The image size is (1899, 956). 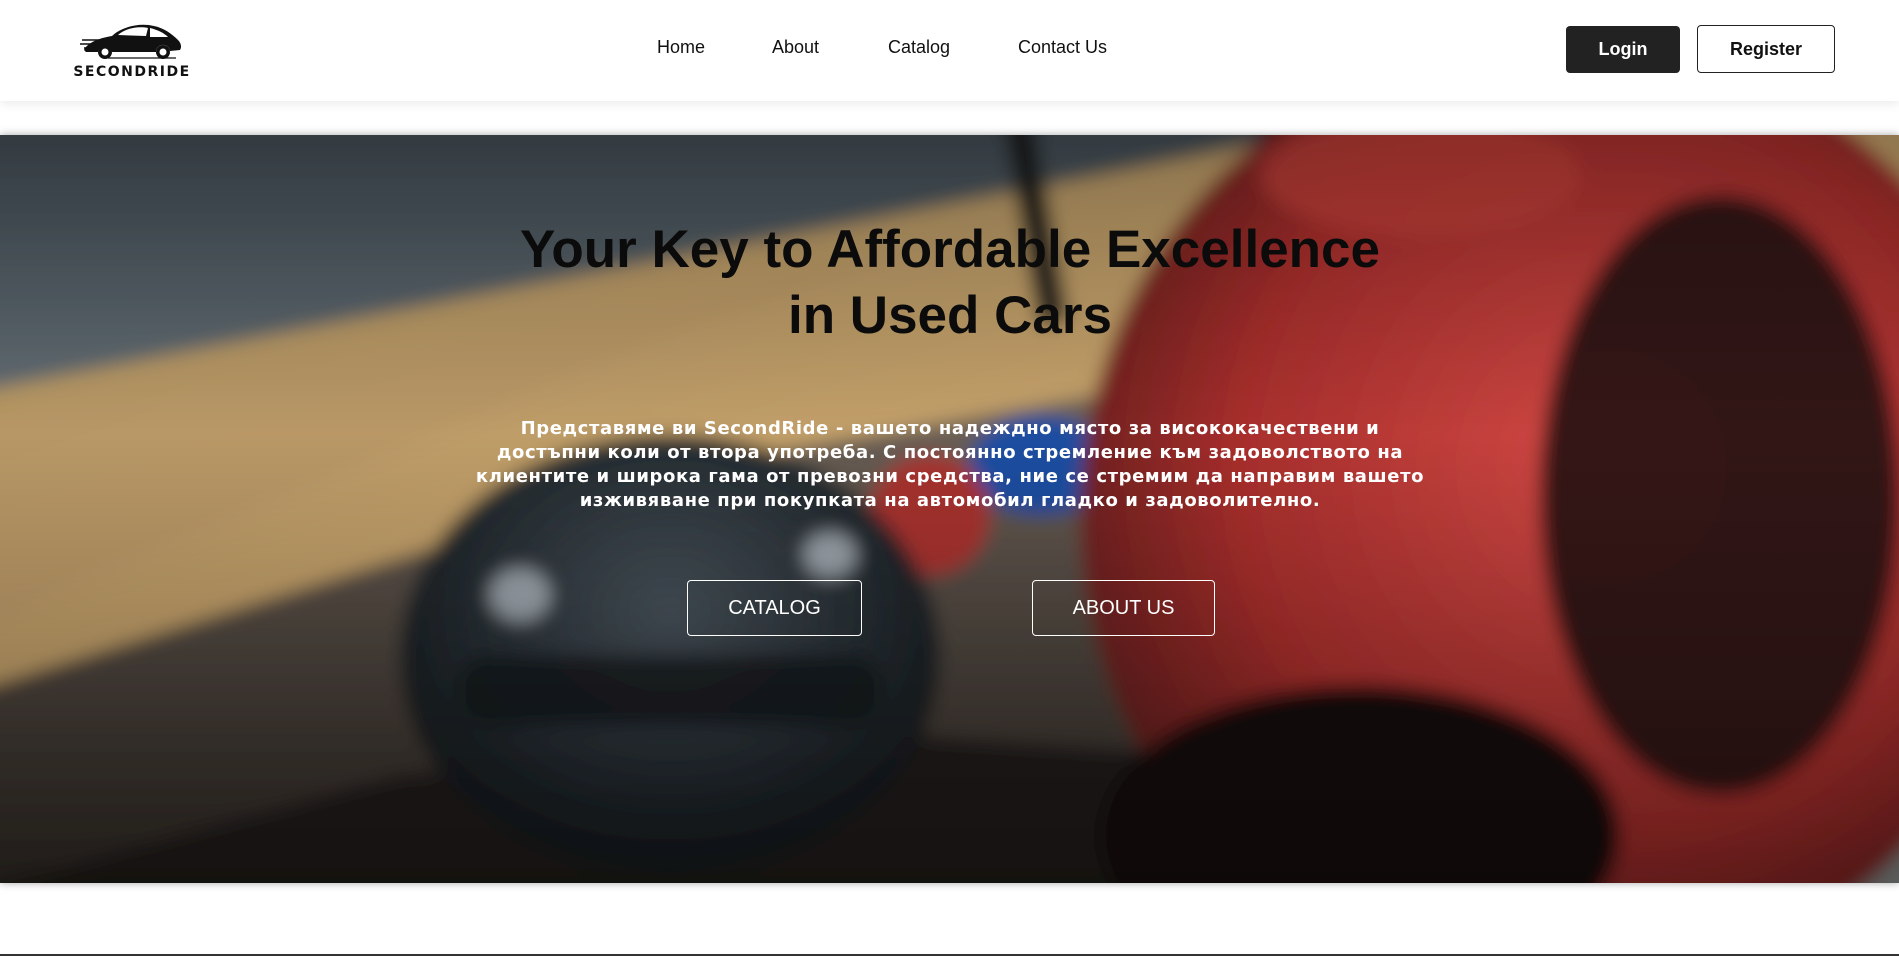 What do you see at coordinates (1123, 608) in the screenshot?
I see `about-us-button: ABOUT US` at bounding box center [1123, 608].